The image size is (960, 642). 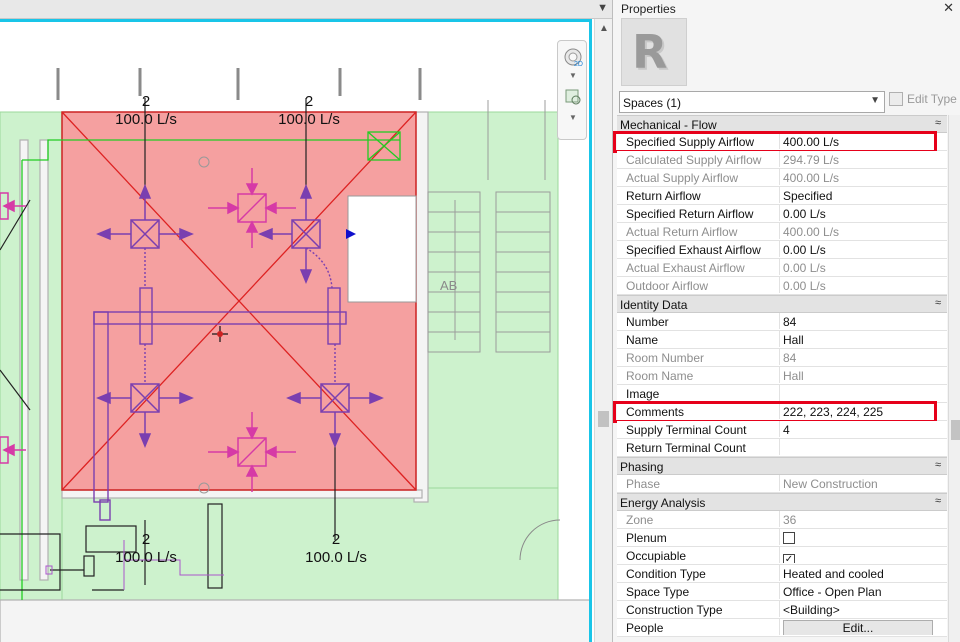 What do you see at coordinates (782, 376) in the screenshot?
I see `property-row-room-name: Room Name Hall` at bounding box center [782, 376].